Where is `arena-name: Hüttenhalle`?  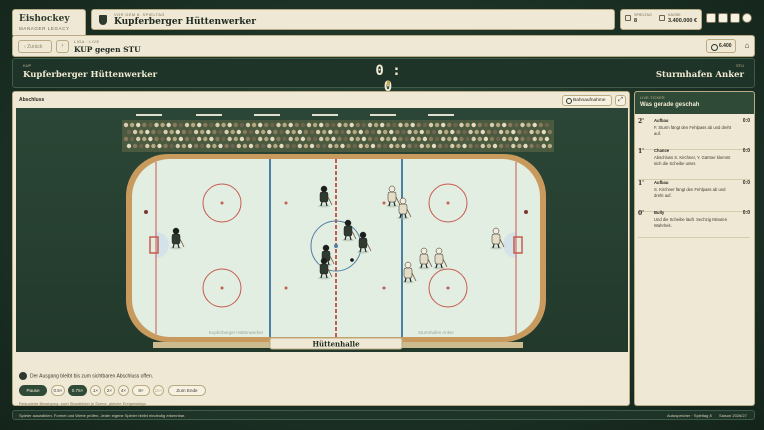 arena-name: Hüttenhalle is located at coordinates (336, 344).